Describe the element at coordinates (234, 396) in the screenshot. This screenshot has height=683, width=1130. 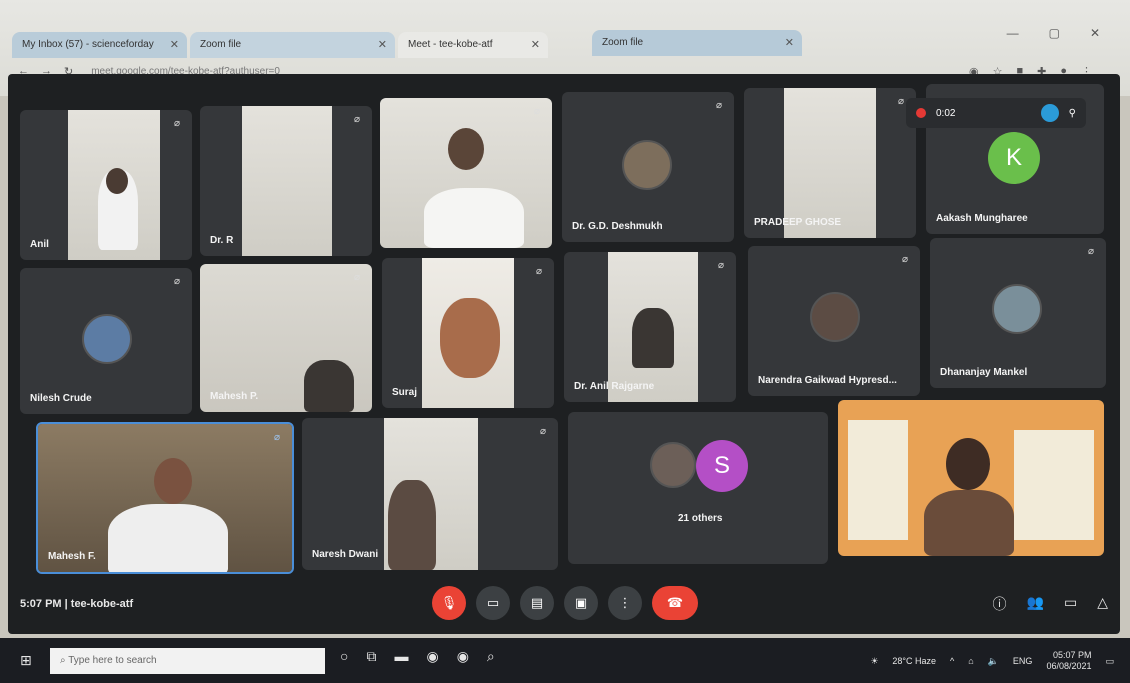
I see `participant-name: Mahesh P.` at that location.